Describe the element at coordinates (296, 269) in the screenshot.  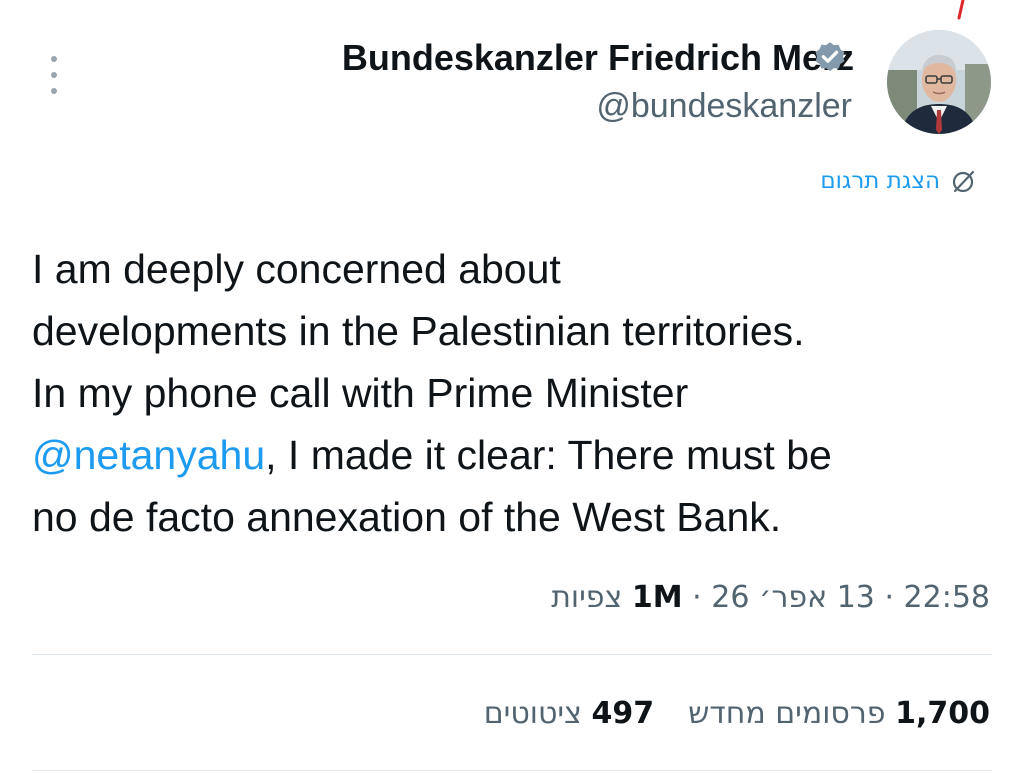
I see `tweet-text-line: I am deeply concerned about` at that location.